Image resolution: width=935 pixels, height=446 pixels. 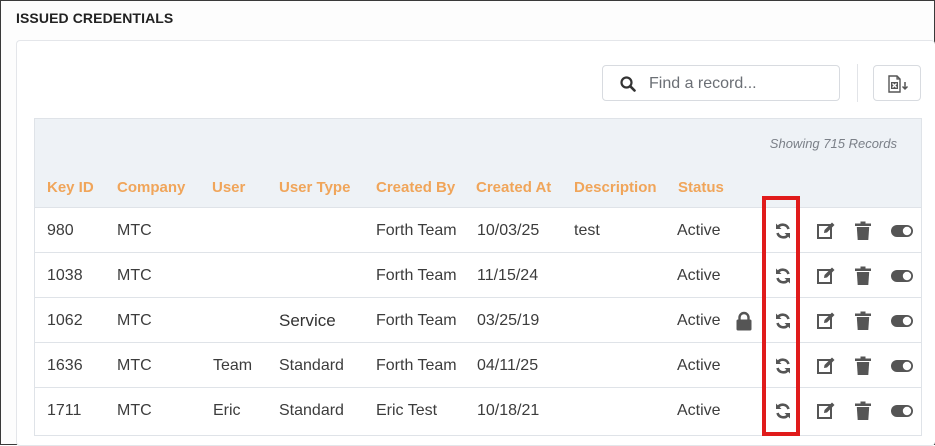 What do you see at coordinates (587, 230) in the screenshot?
I see `cell-description: test` at bounding box center [587, 230].